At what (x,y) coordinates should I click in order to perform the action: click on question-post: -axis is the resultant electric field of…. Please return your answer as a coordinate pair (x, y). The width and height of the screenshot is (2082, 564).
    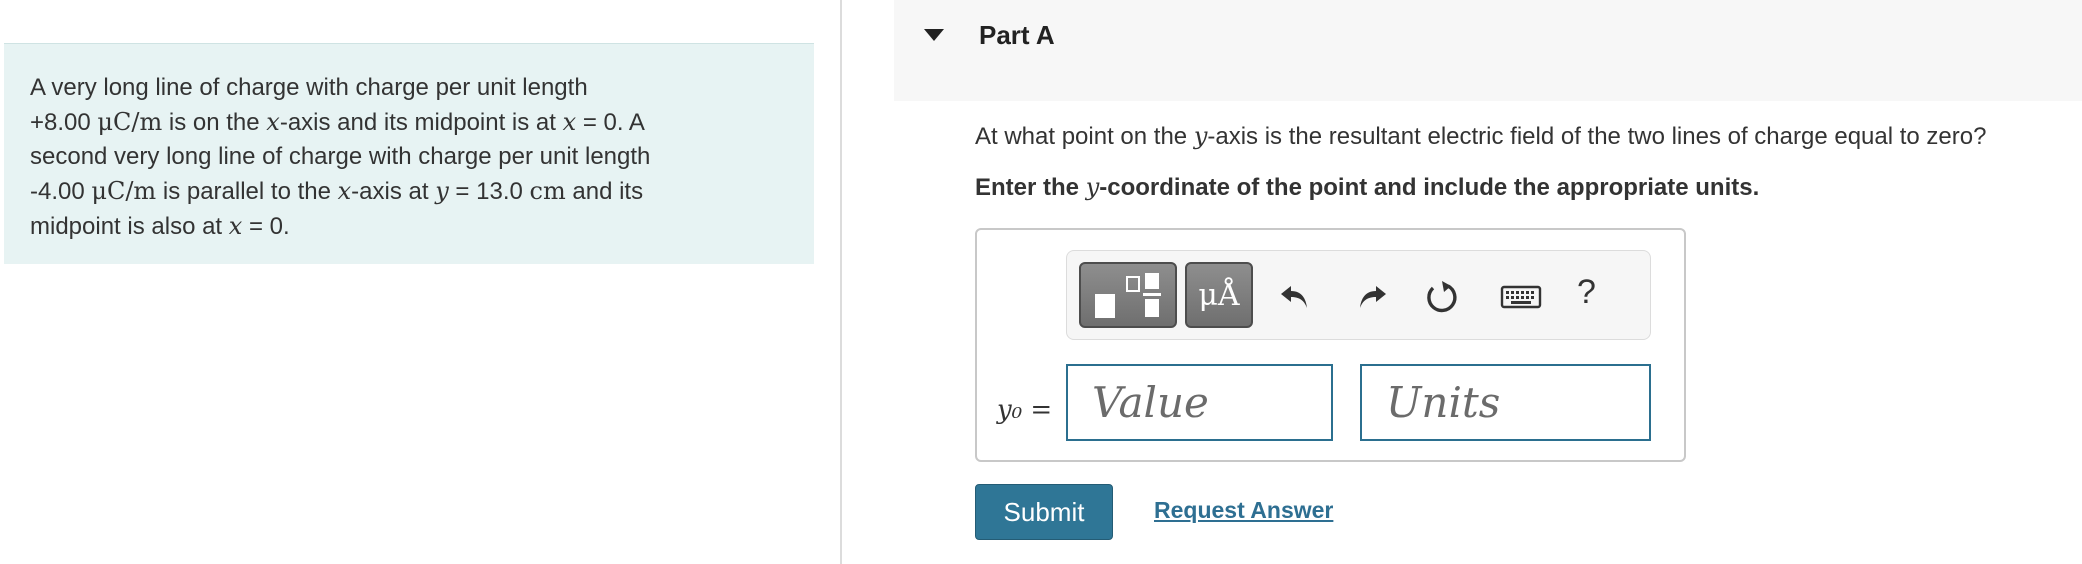
    Looking at the image, I should click on (1597, 136).